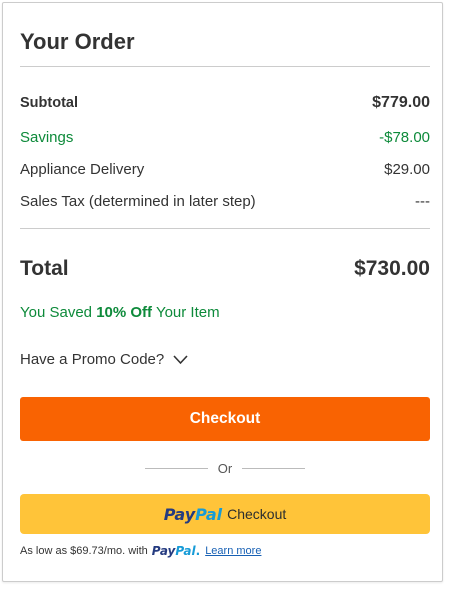  What do you see at coordinates (225, 228) in the screenshot?
I see `totals-divider` at bounding box center [225, 228].